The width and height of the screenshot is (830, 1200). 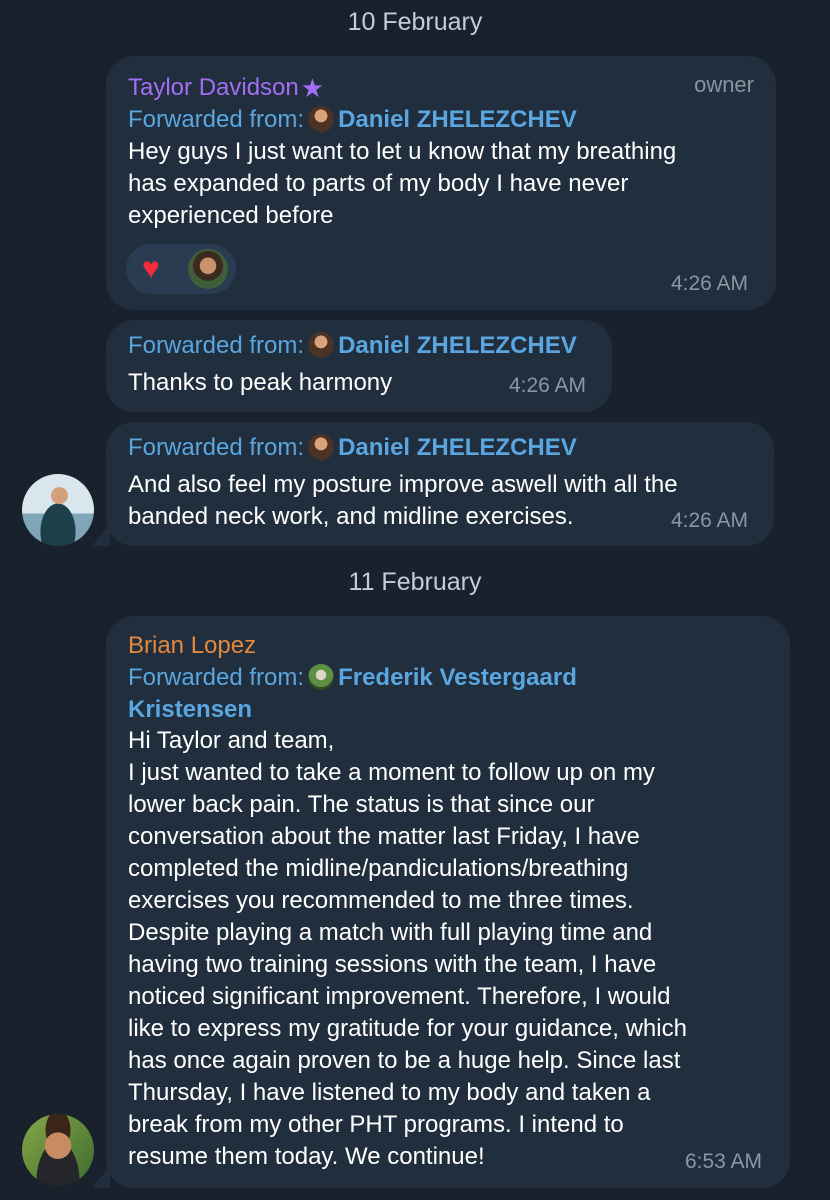 I want to click on message-text-line: Thanks to peak harmony, so click(x=260, y=382).